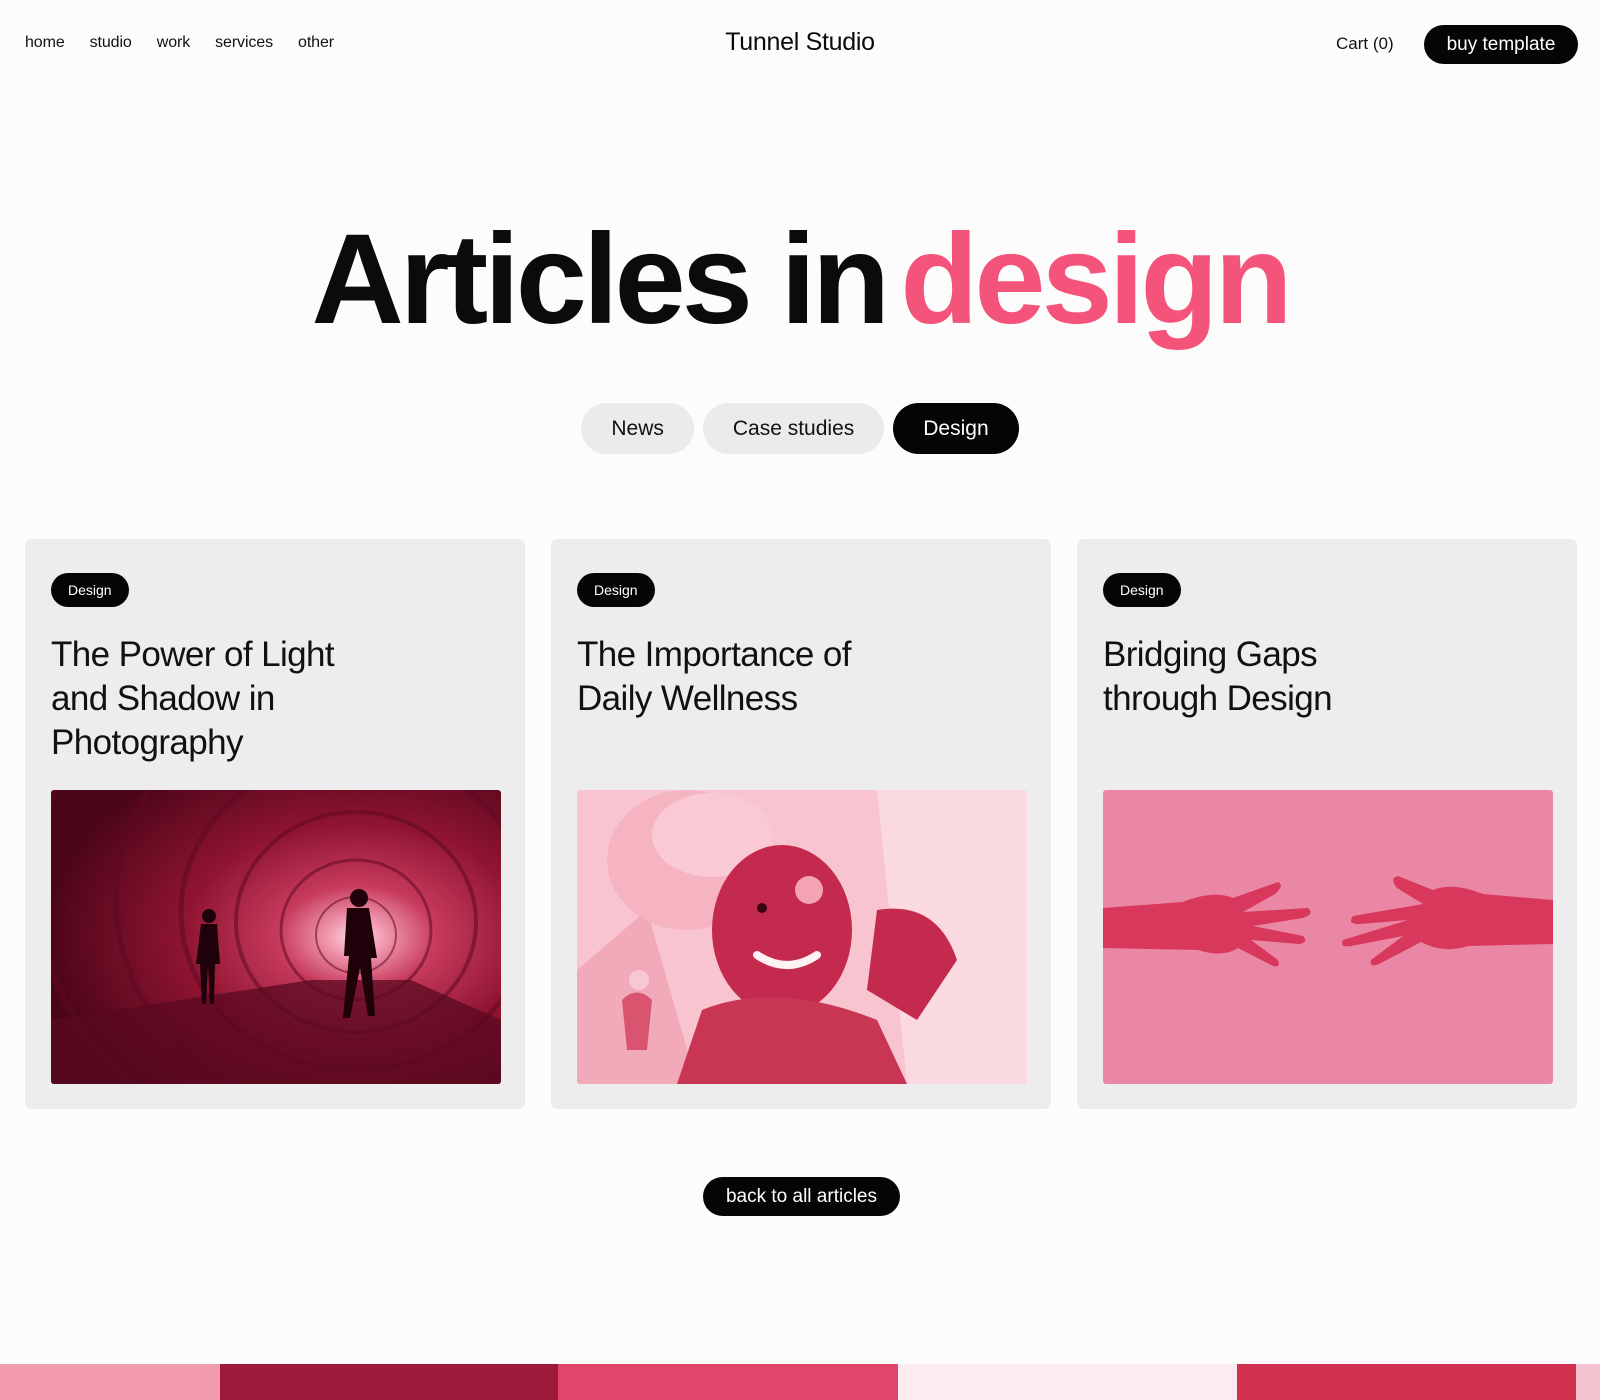 The width and height of the screenshot is (1600, 1400). What do you see at coordinates (1268, 677) in the screenshot?
I see `article-title: Bridging Gaps through Design` at bounding box center [1268, 677].